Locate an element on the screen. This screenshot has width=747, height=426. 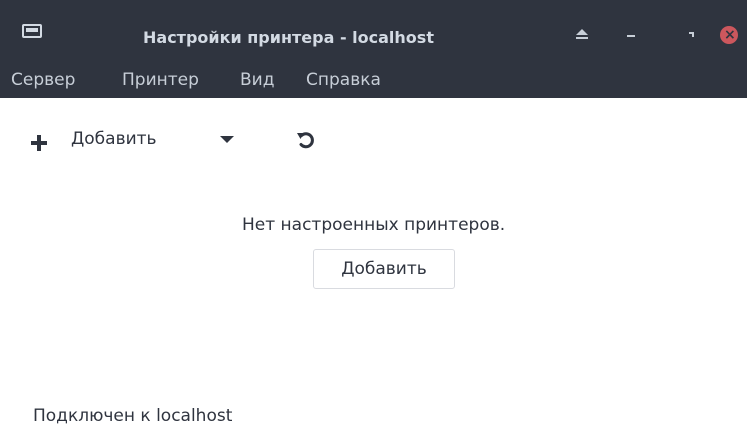
maximize-icon is located at coordinates (692, 35).